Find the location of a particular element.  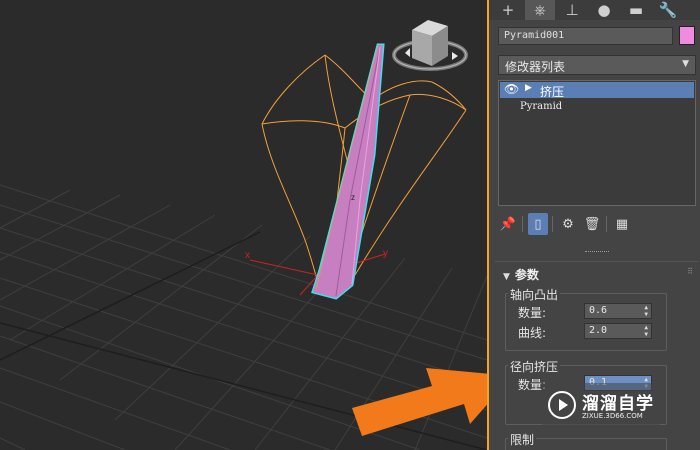

axial-curve-value: 2.0 is located at coordinates (598, 330).